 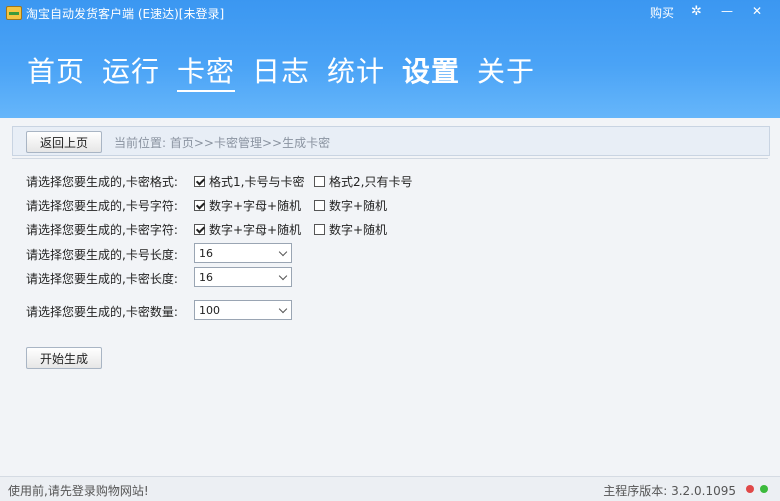 What do you see at coordinates (750, 489) in the screenshot?
I see `status-red-dot-icon` at bounding box center [750, 489].